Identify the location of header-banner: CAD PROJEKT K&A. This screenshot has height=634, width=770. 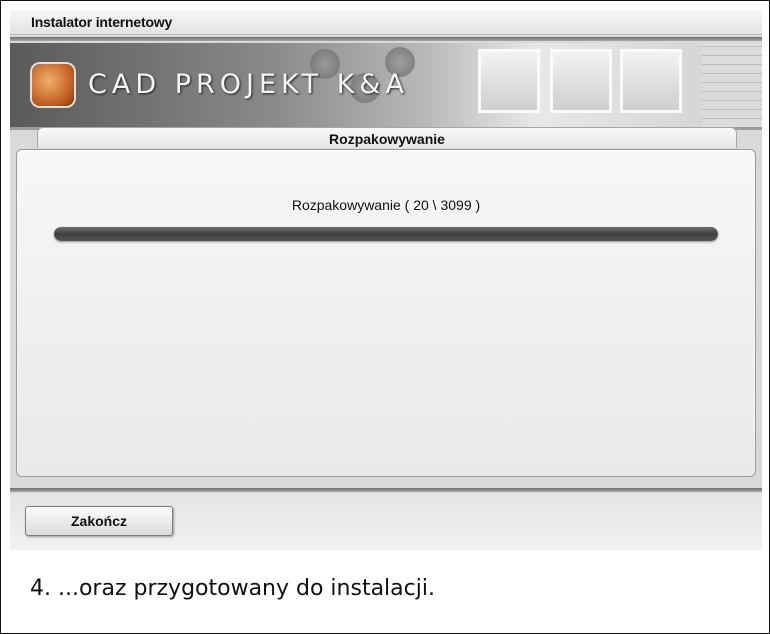
(386, 85).